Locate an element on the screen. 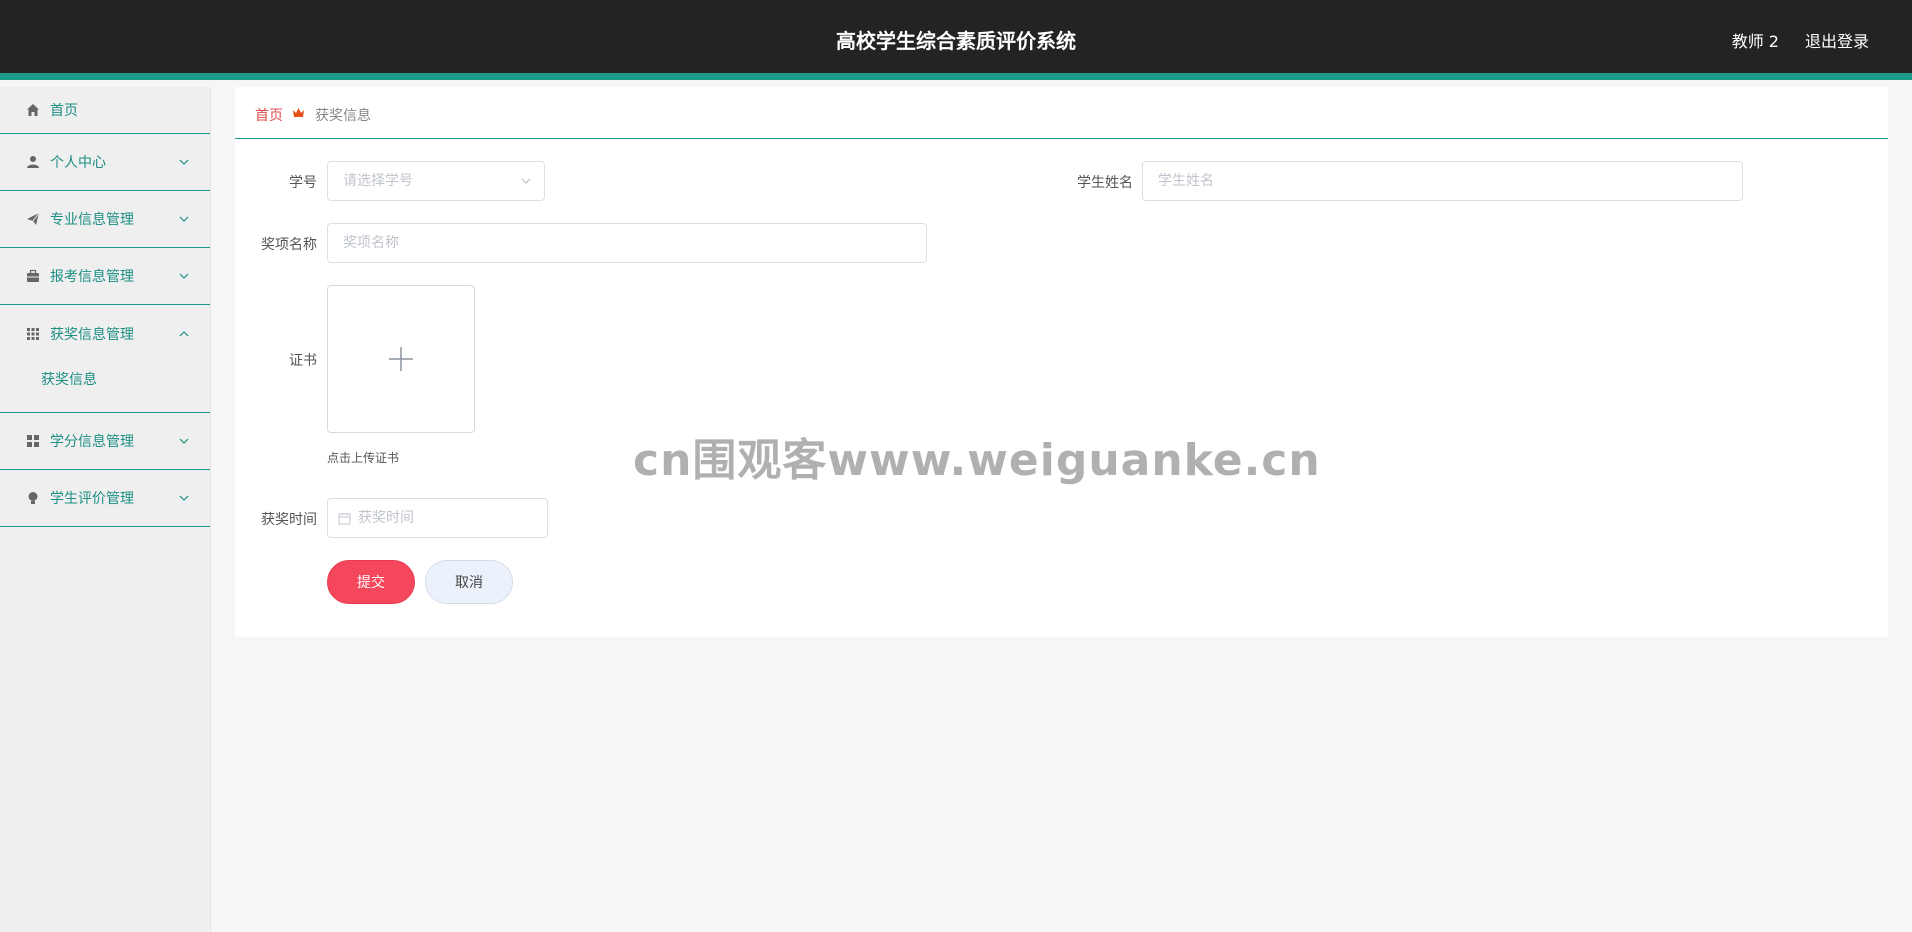 This screenshot has width=1912, height=932. sidebar-item-award-info: 获奖信息管理 is located at coordinates (105, 333).